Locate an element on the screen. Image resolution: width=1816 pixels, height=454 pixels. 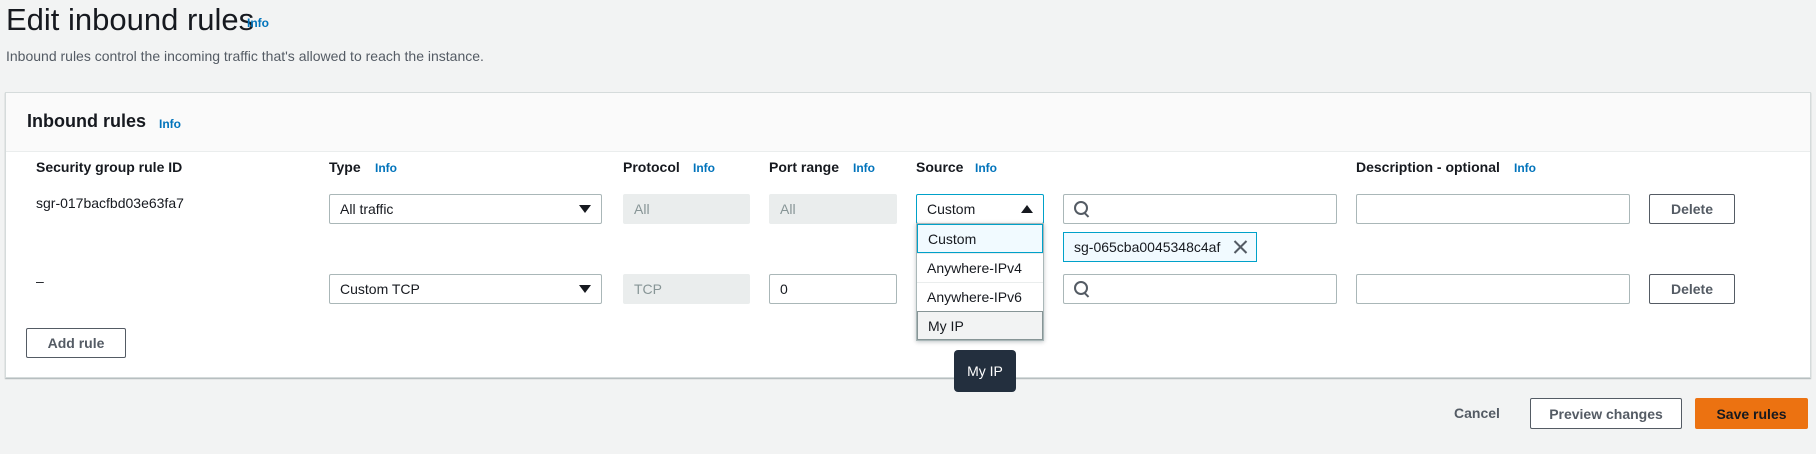
row-1-port-range-value: All is located at coordinates (788, 209).